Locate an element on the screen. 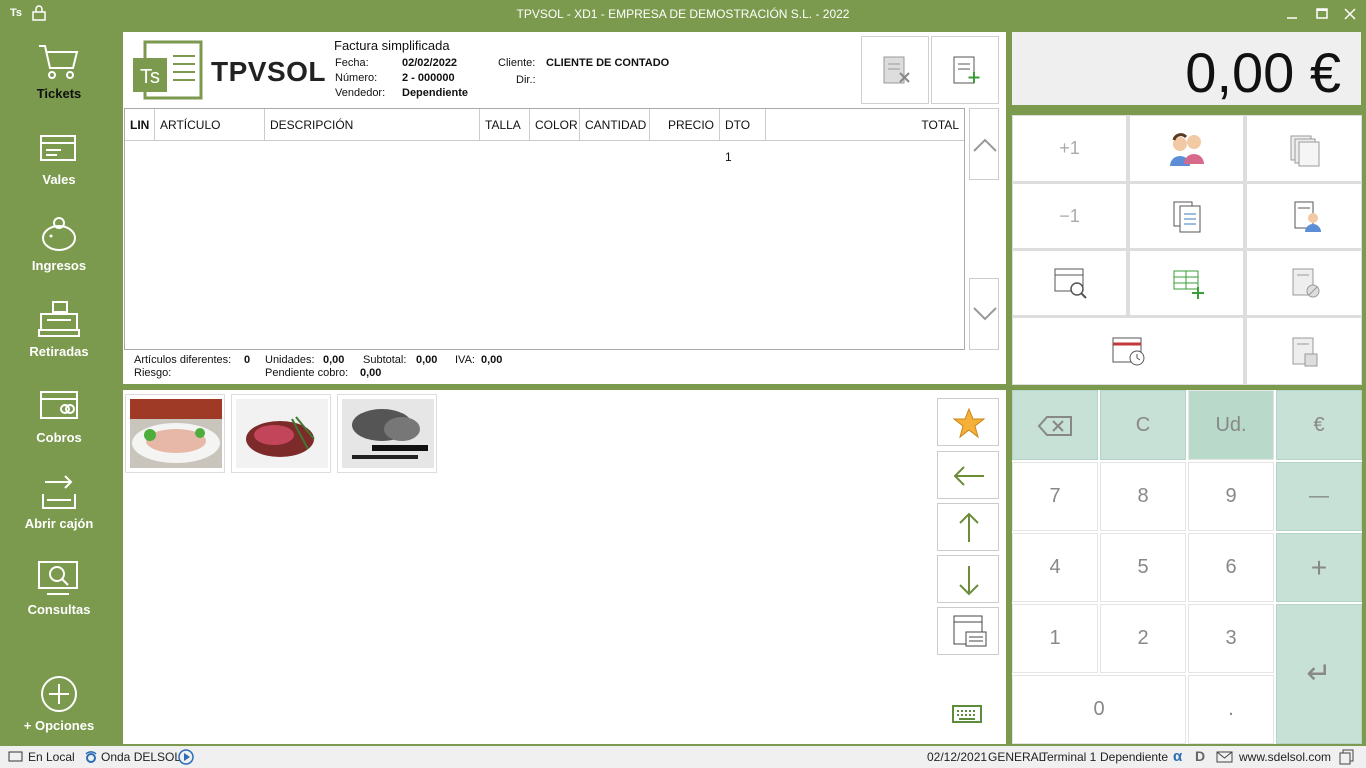  cancel-ticket-icon is located at coordinates (1306, 283).